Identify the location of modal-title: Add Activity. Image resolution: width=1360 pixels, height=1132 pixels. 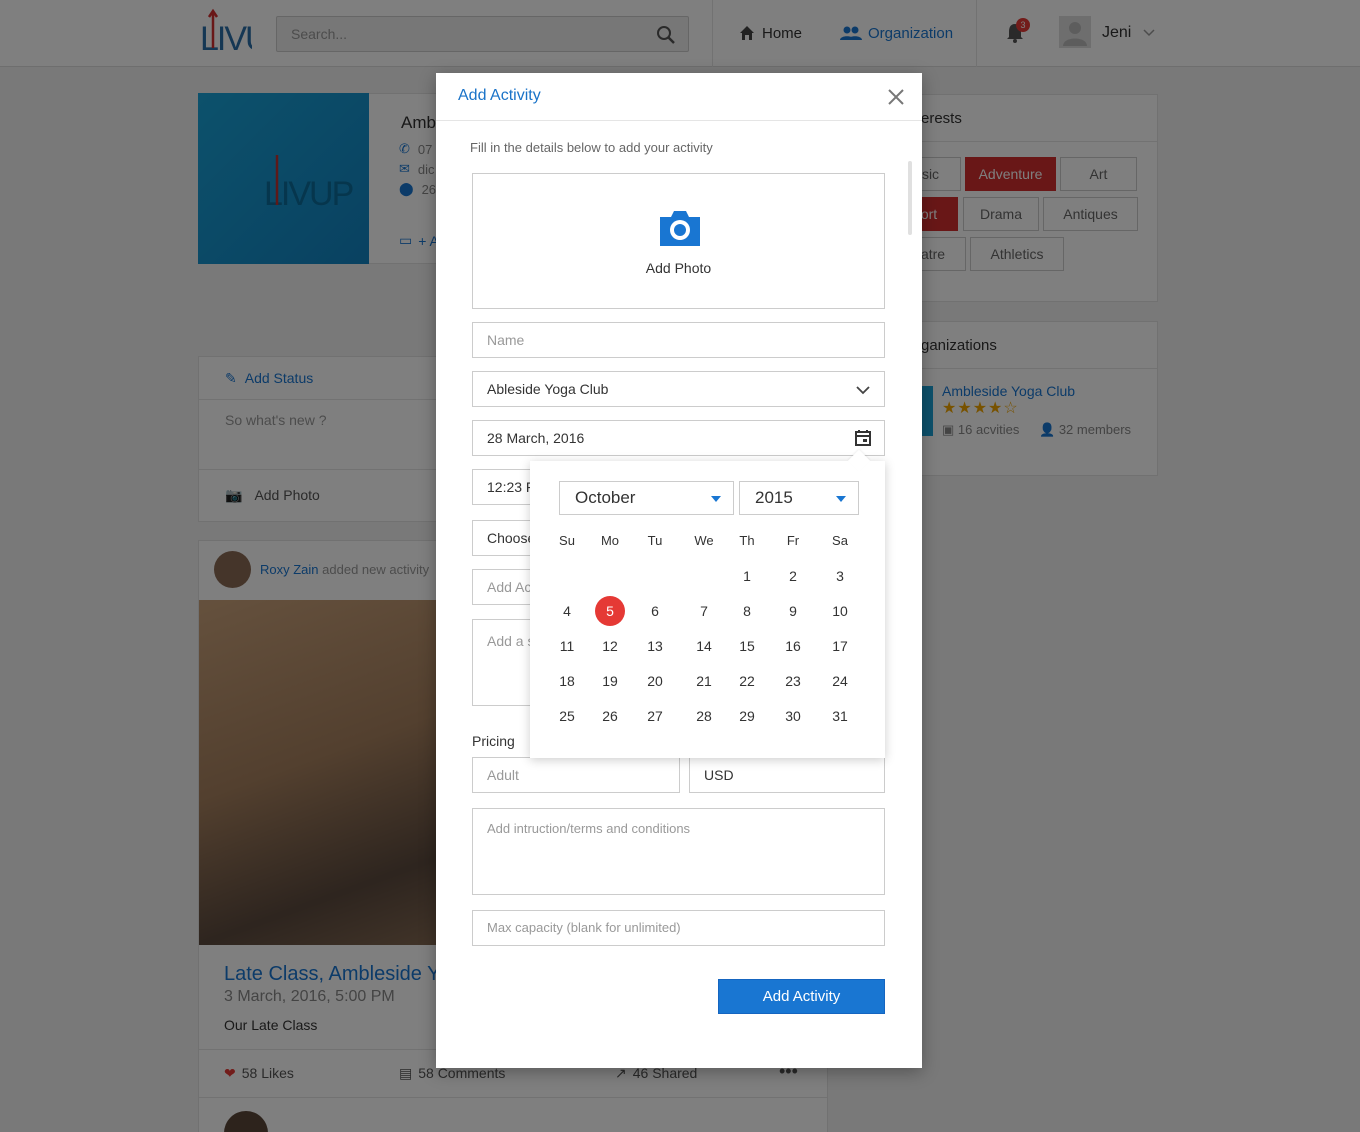
(499, 95).